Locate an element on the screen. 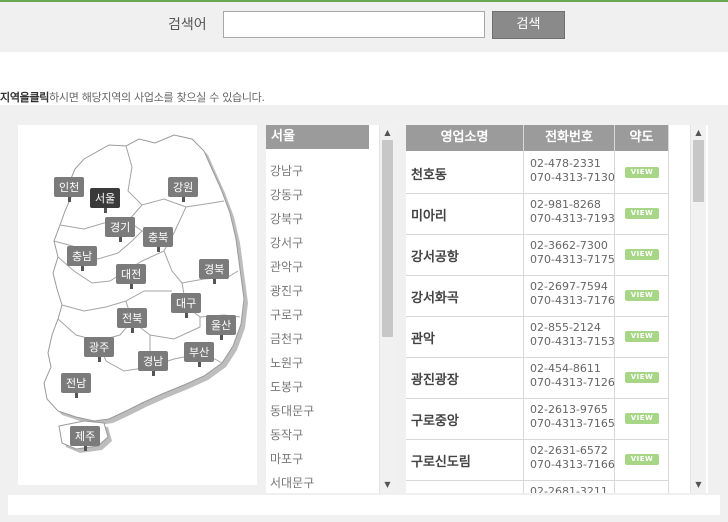 This screenshot has height=522, width=728. map-city-6: 대전 is located at coordinates (131, 276).